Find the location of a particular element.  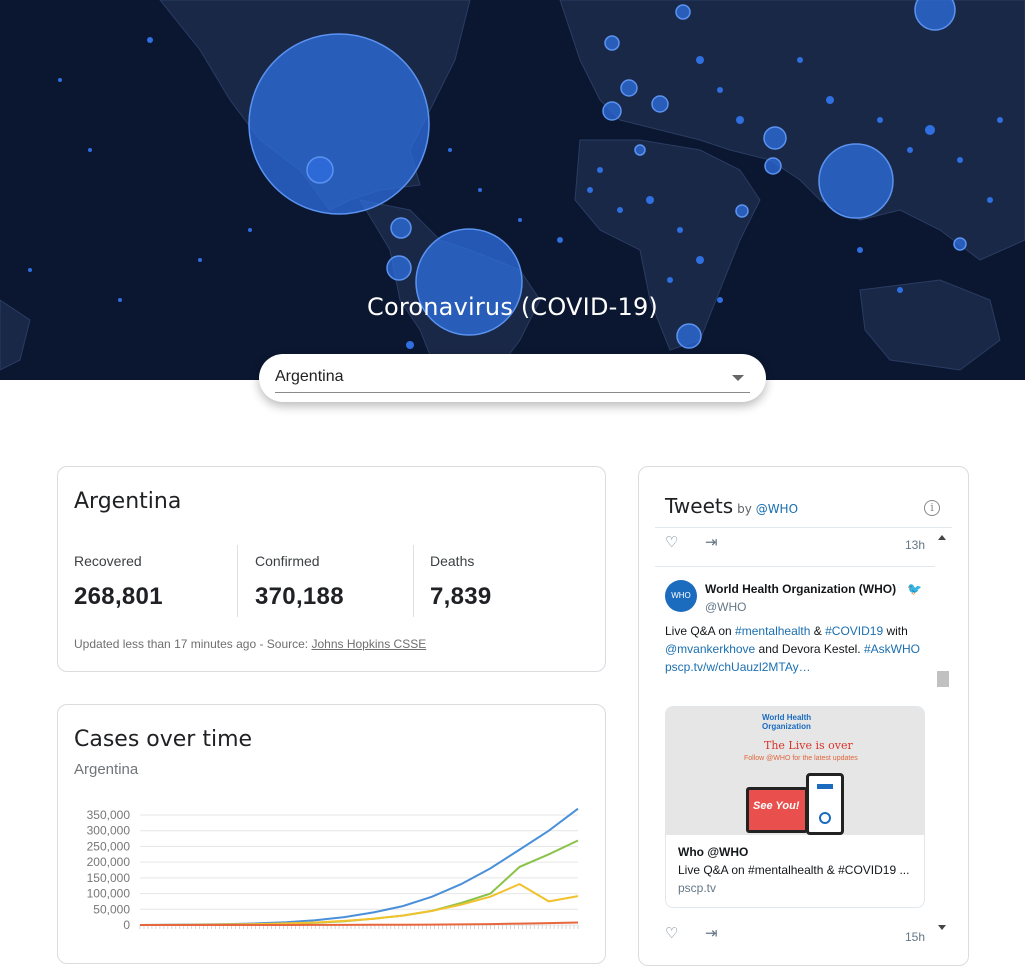

chart-title: Cases over time is located at coordinates (163, 739).